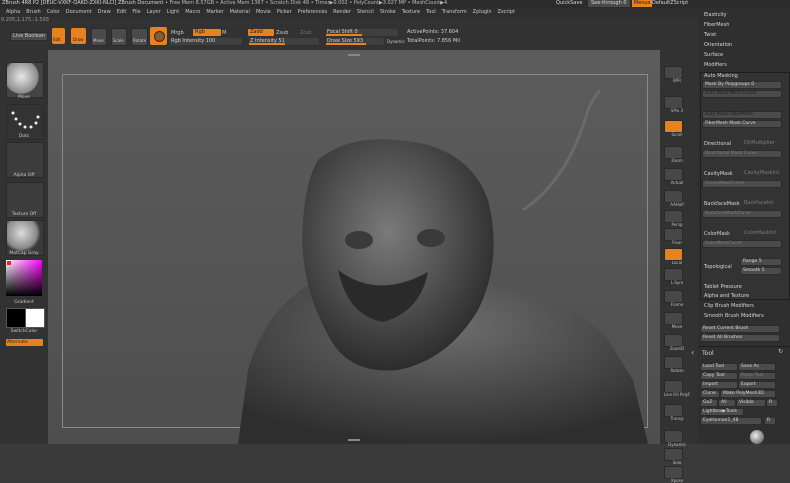  Describe the element at coordinates (710, 35) in the screenshot. I see `panel-header-twist: Twist` at that location.